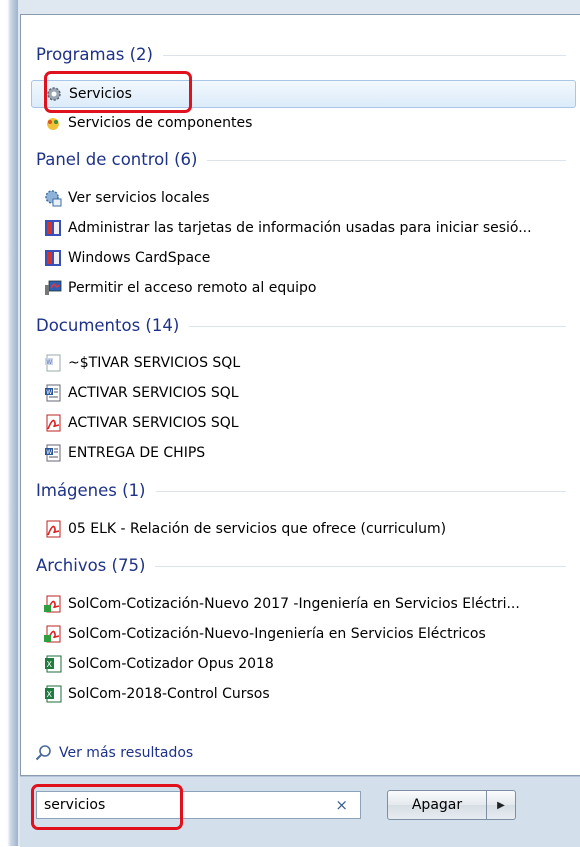 This screenshot has height=847, width=580. What do you see at coordinates (53, 123) in the screenshot?
I see `component-services-icon` at bounding box center [53, 123].